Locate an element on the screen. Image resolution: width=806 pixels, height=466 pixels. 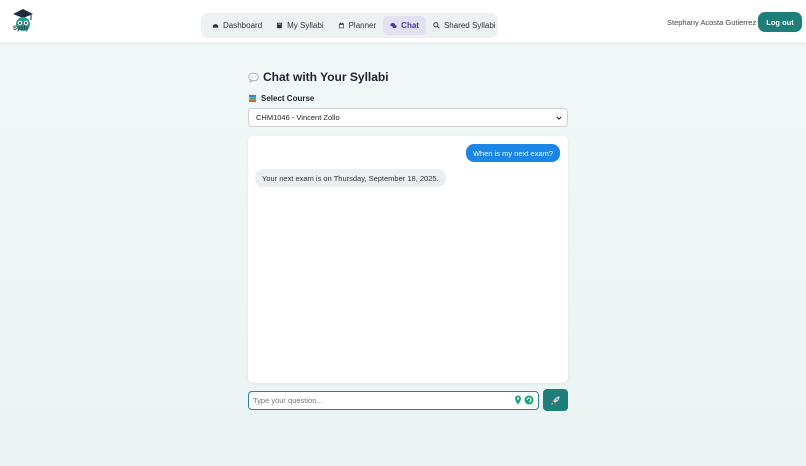
chevron-down-icon is located at coordinates (559, 118).